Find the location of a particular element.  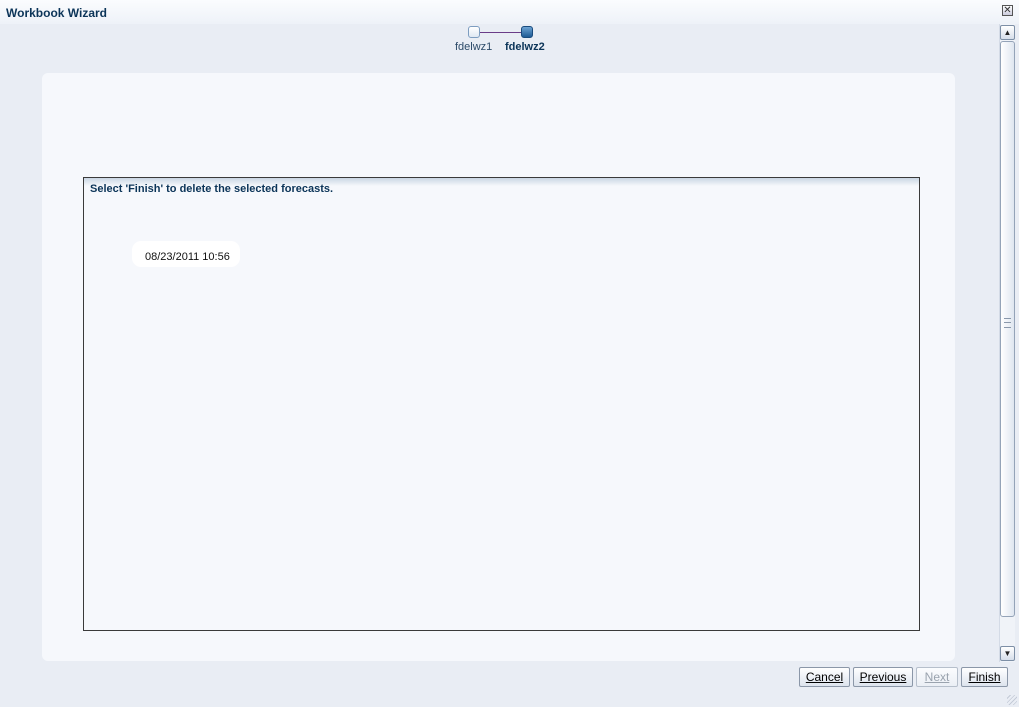

finish-button-label: Finish is located at coordinates (984, 677).